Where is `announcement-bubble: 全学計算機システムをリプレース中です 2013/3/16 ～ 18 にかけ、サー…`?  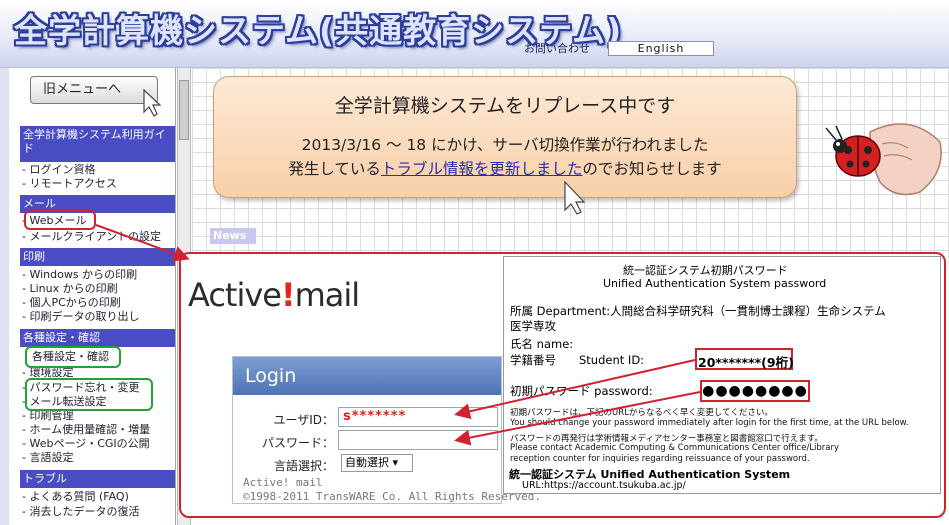
announcement-bubble: 全学計算機システムをリプレース中です 2013/3/16 ～ 18 にかけ、サー… is located at coordinates (505, 137).